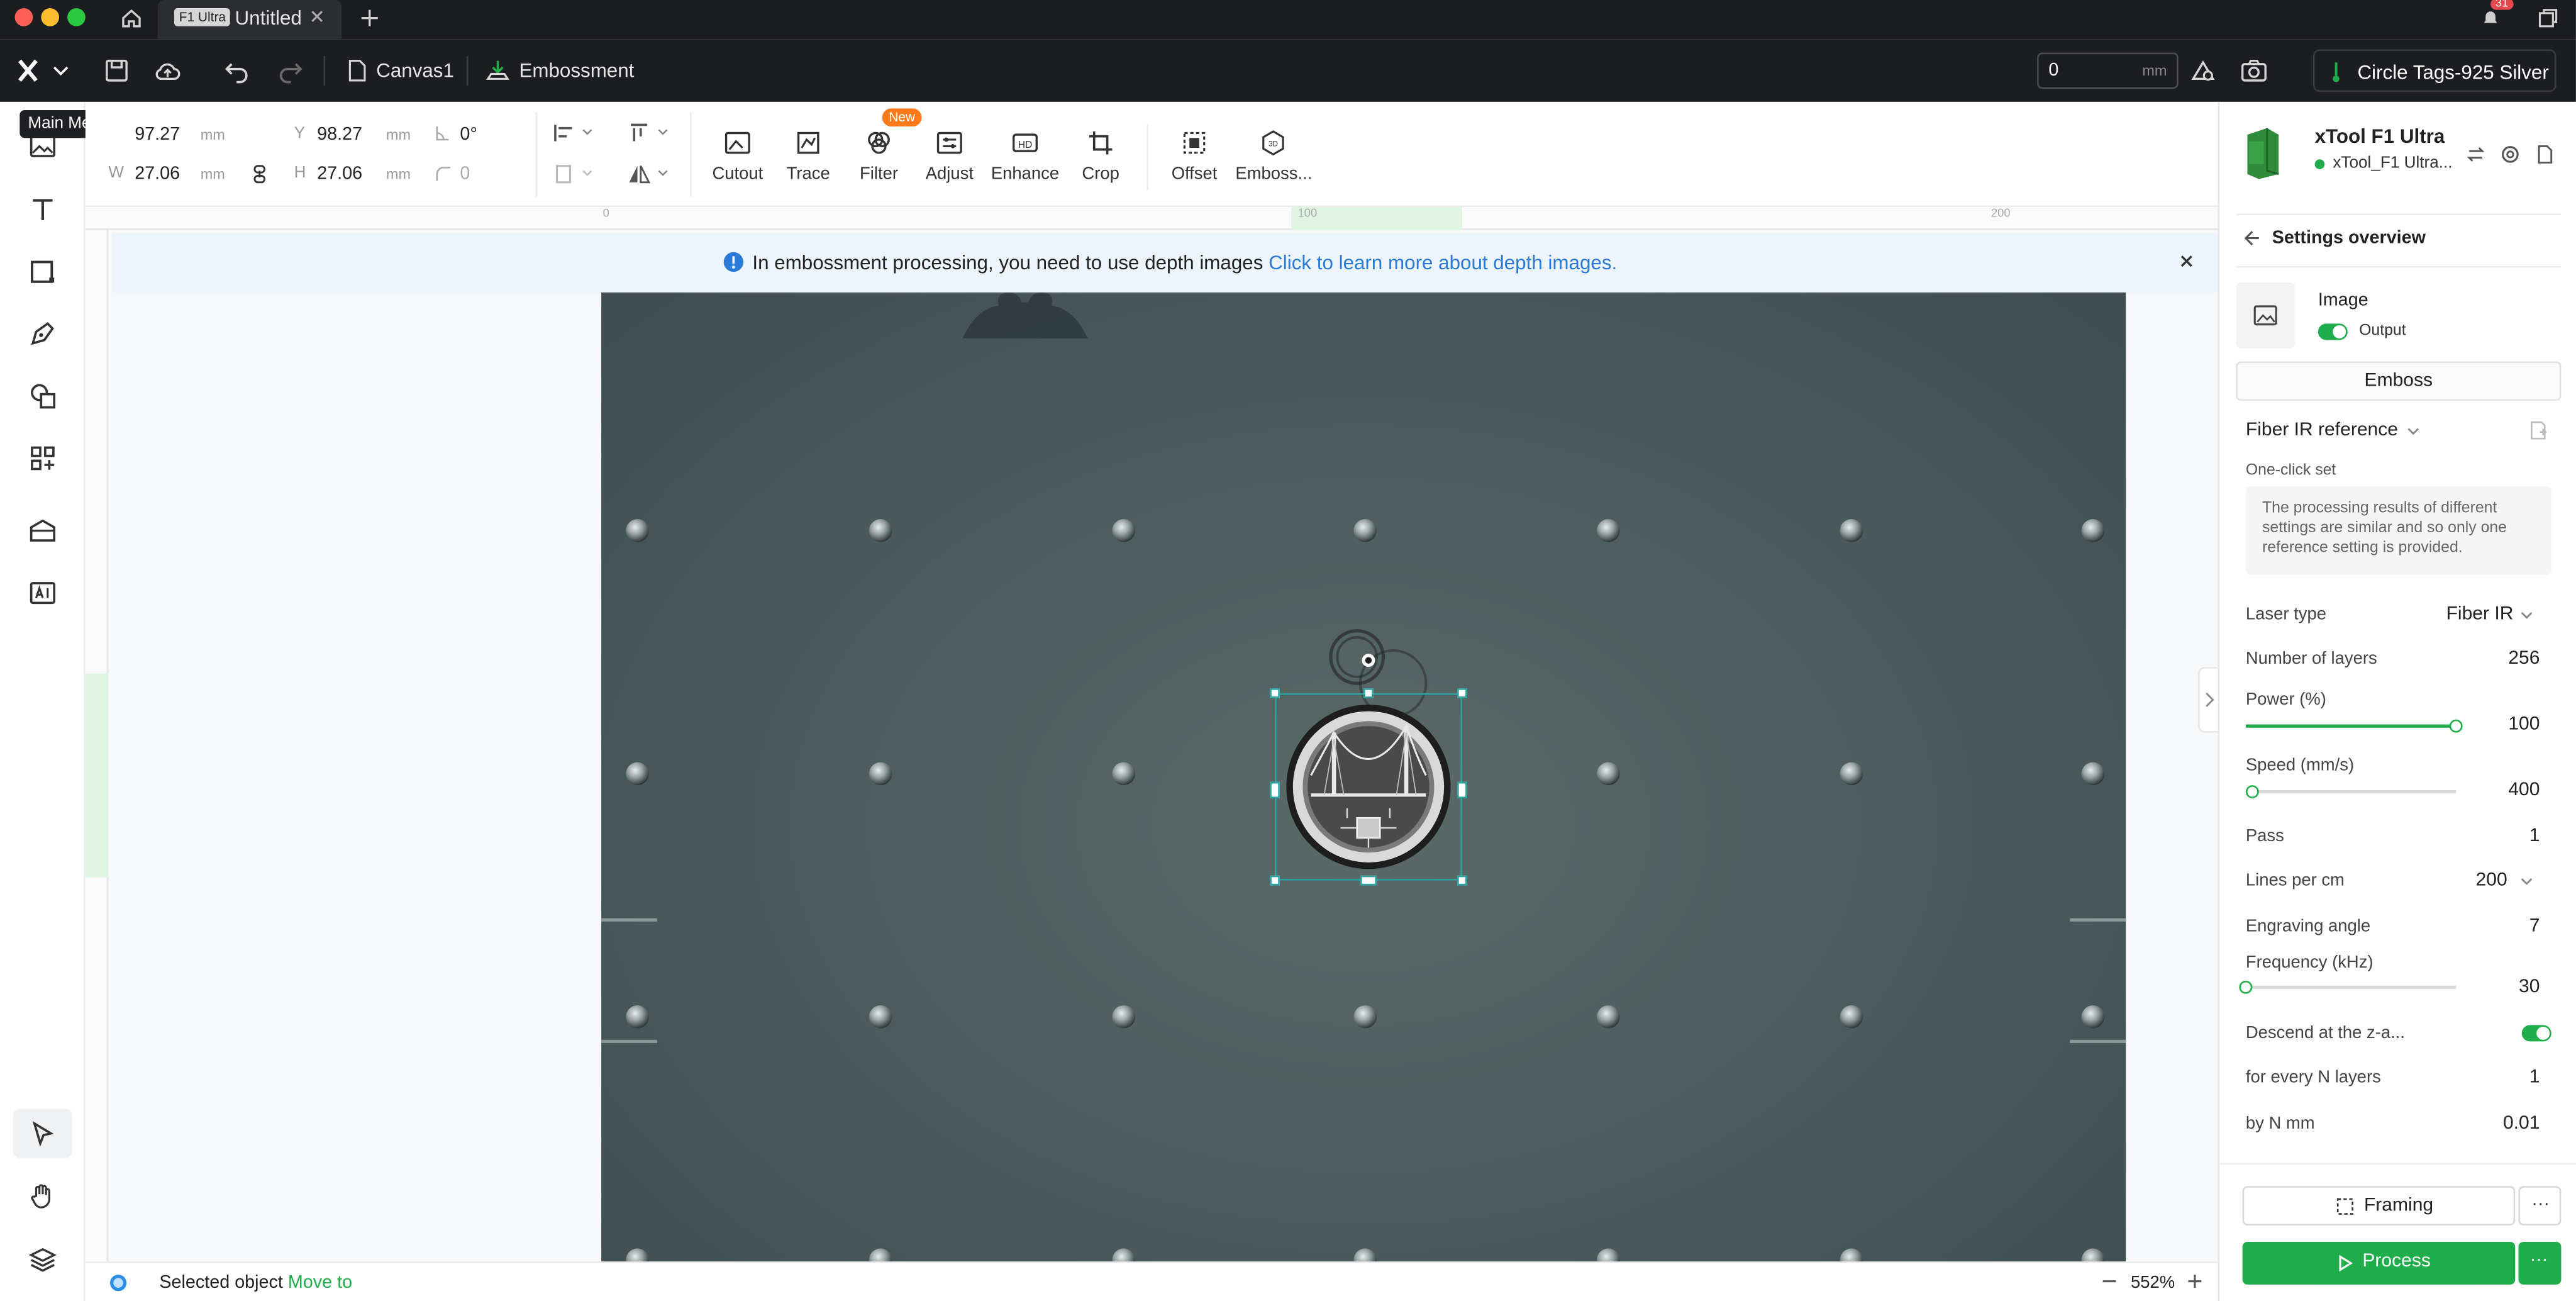  I want to click on elements-grid-icon, so click(42, 458).